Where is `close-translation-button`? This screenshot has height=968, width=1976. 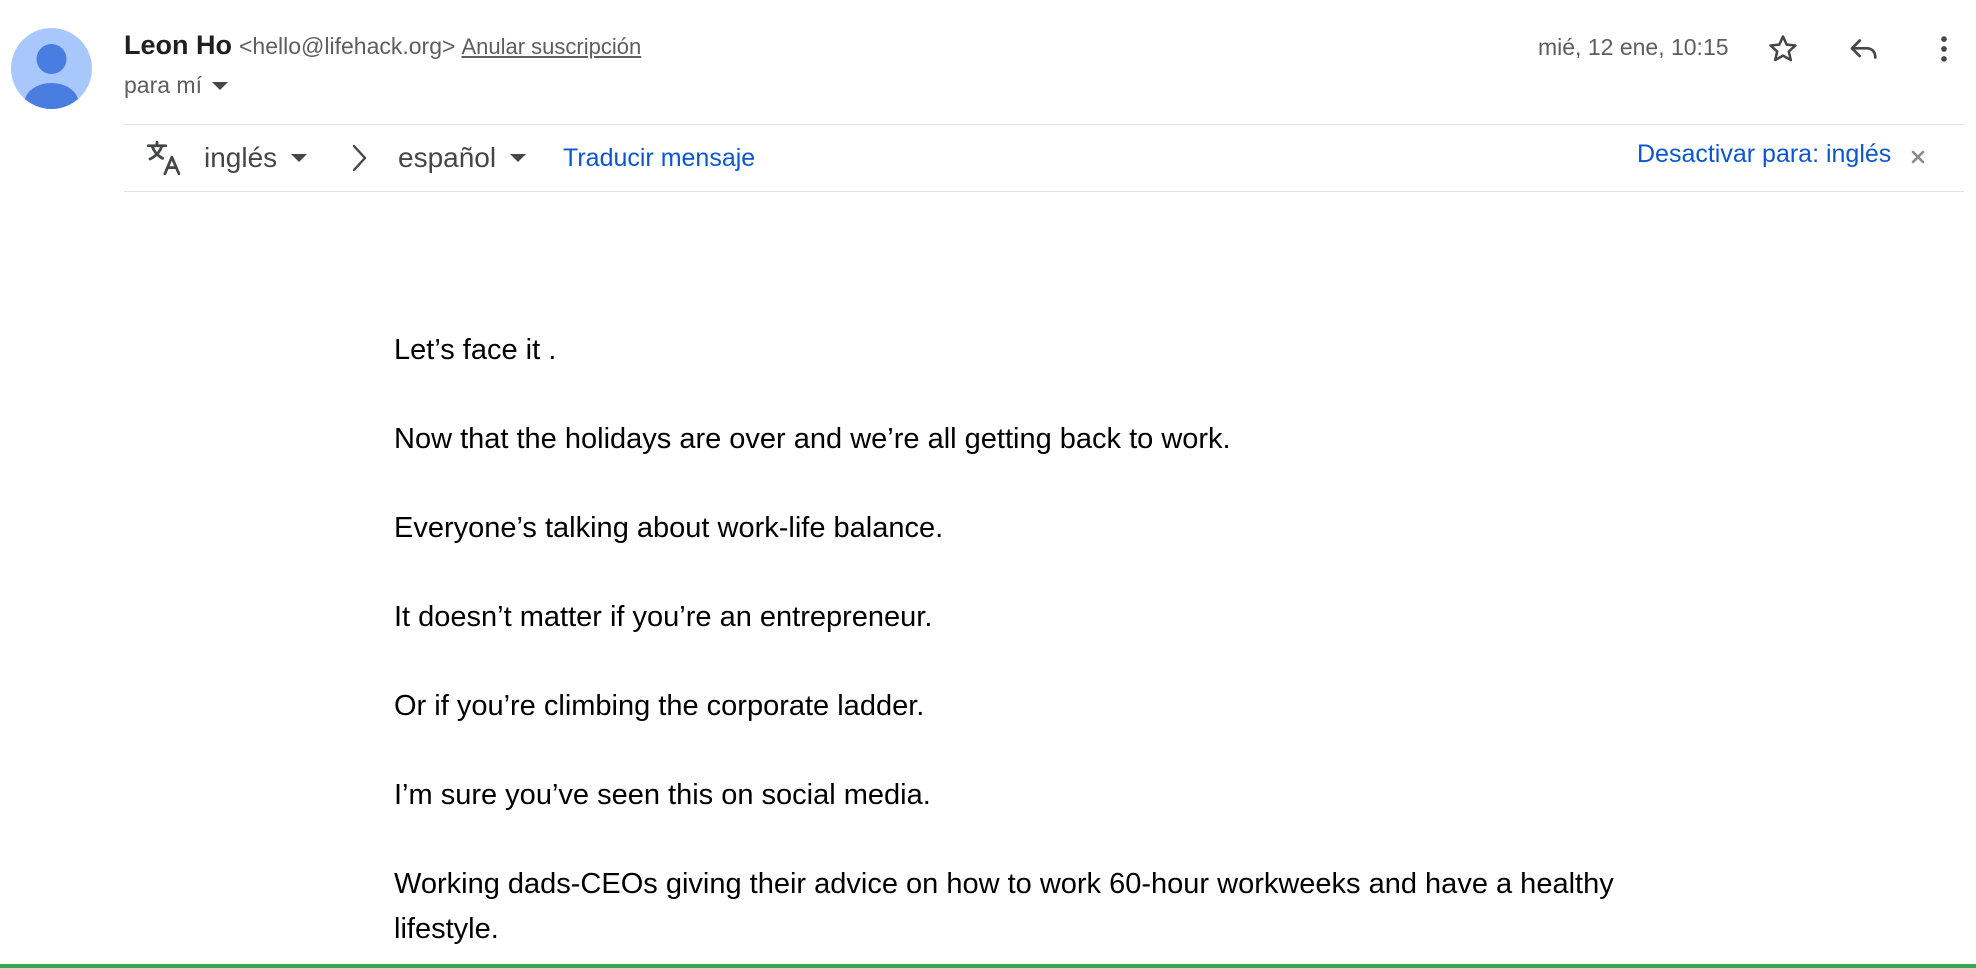
close-translation-button is located at coordinates (1918, 157).